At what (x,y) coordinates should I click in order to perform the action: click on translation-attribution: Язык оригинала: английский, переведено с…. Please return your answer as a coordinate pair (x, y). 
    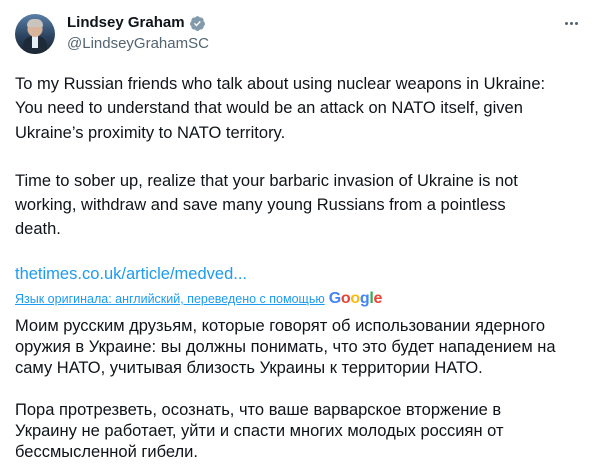
    Looking at the image, I should click on (198, 299).